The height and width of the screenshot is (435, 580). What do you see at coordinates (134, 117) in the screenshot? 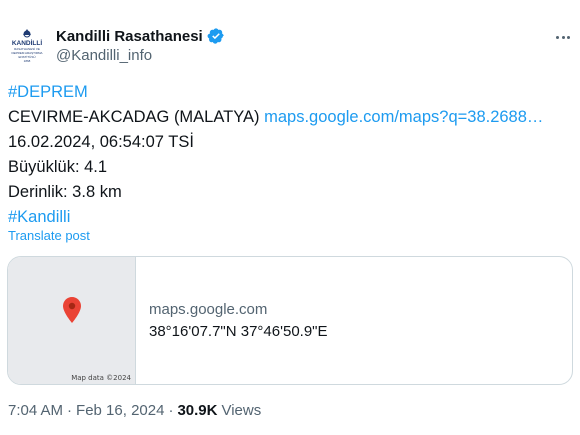
I see `location-text: CEVIRME-AKCADAG (MALATYA)` at bounding box center [134, 117].